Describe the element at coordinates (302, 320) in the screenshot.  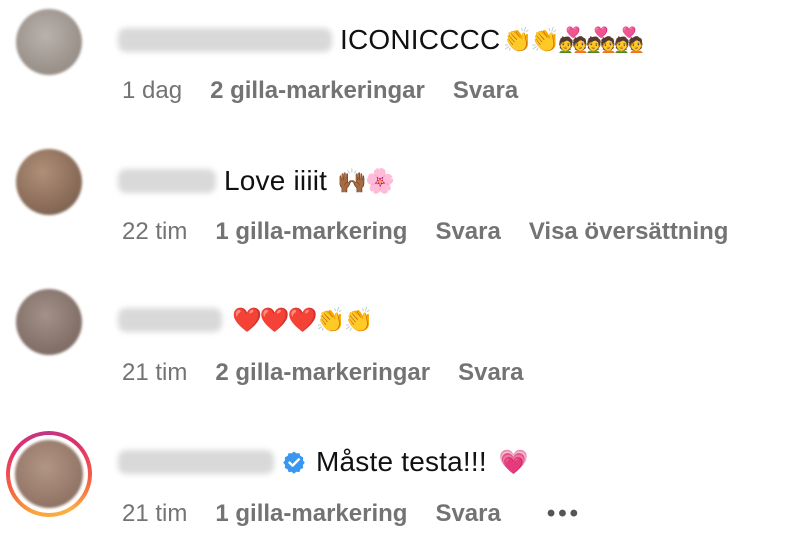
I see `comment-emojis: ❤️❤️❤️👏👏` at that location.